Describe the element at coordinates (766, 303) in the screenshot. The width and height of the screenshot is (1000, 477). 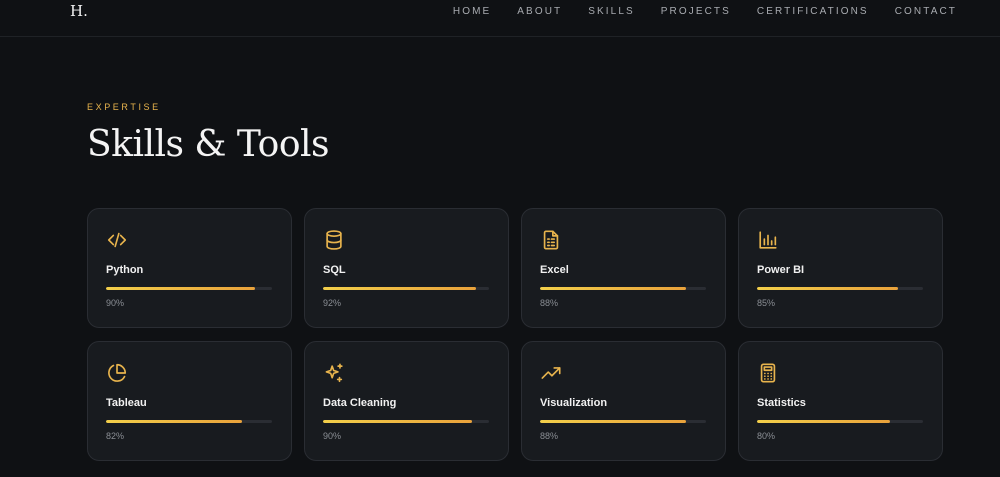
I see `skill-percent: 85%` at that location.